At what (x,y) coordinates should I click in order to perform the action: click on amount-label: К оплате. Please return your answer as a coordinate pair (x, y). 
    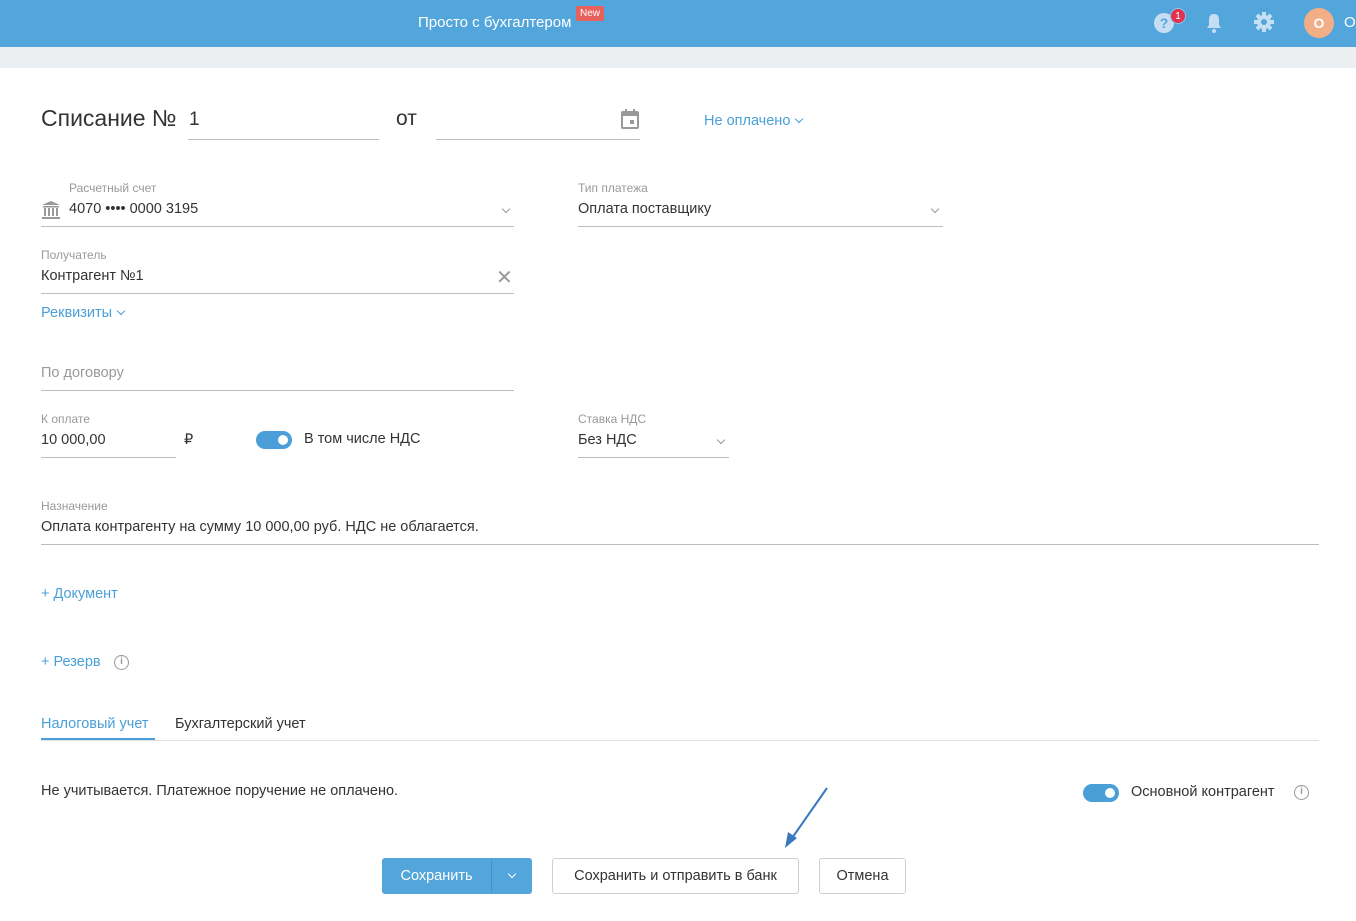
    Looking at the image, I should click on (65, 419).